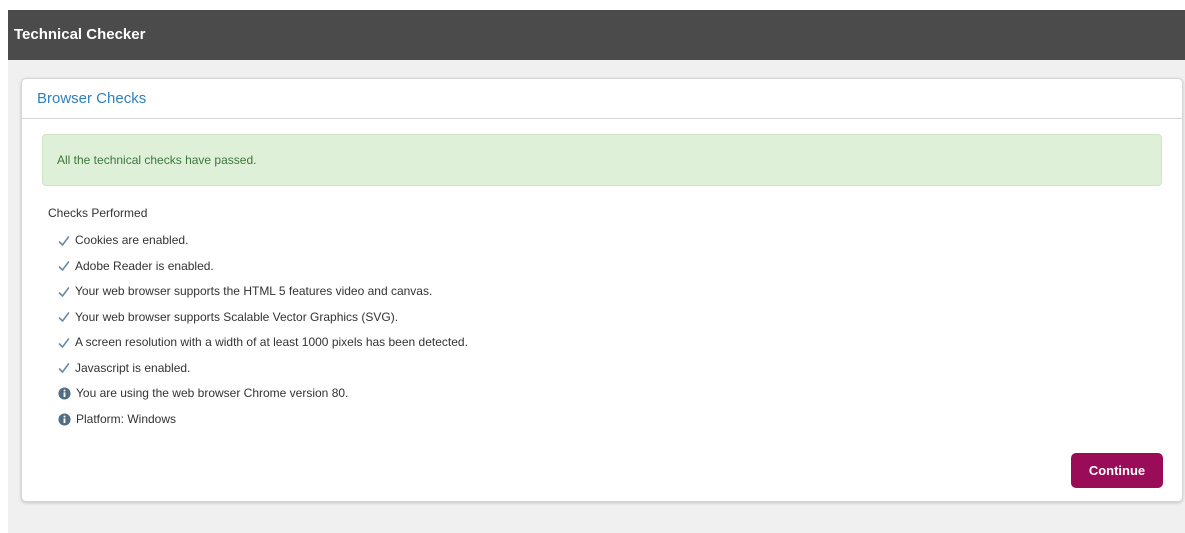 This screenshot has height=533, width=1185. I want to click on check-item: Javascript is enabled., so click(610, 369).